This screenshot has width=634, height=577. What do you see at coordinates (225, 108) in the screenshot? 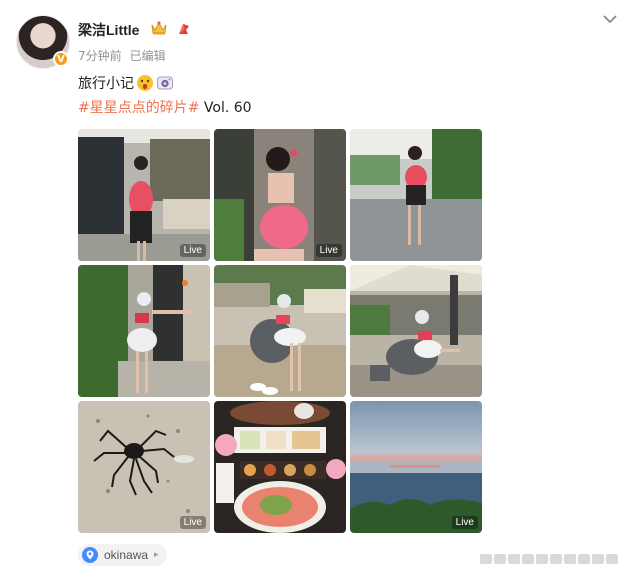
I see `vol-text: Vol. 60` at bounding box center [225, 108].